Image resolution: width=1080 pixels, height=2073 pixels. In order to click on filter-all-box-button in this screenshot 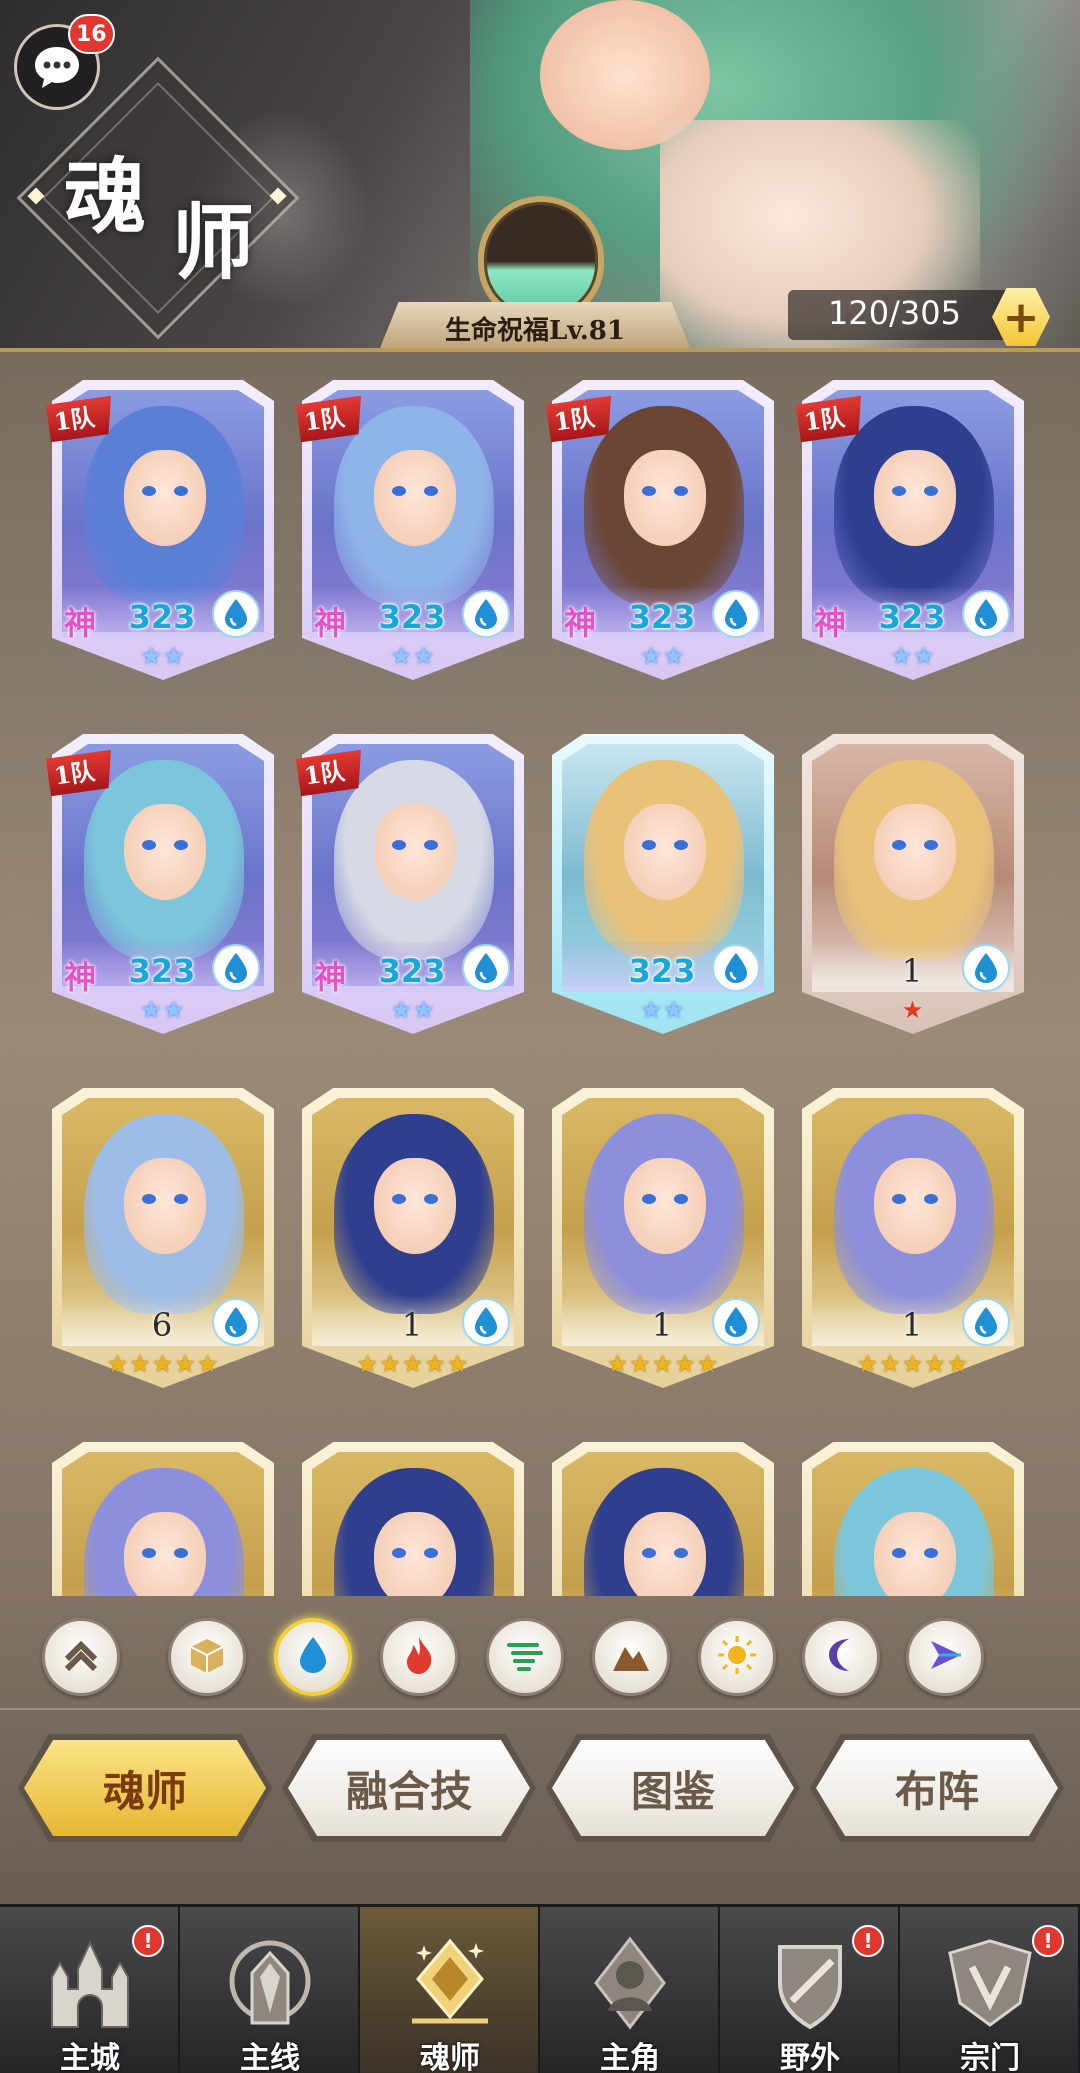, I will do `click(207, 1657)`.